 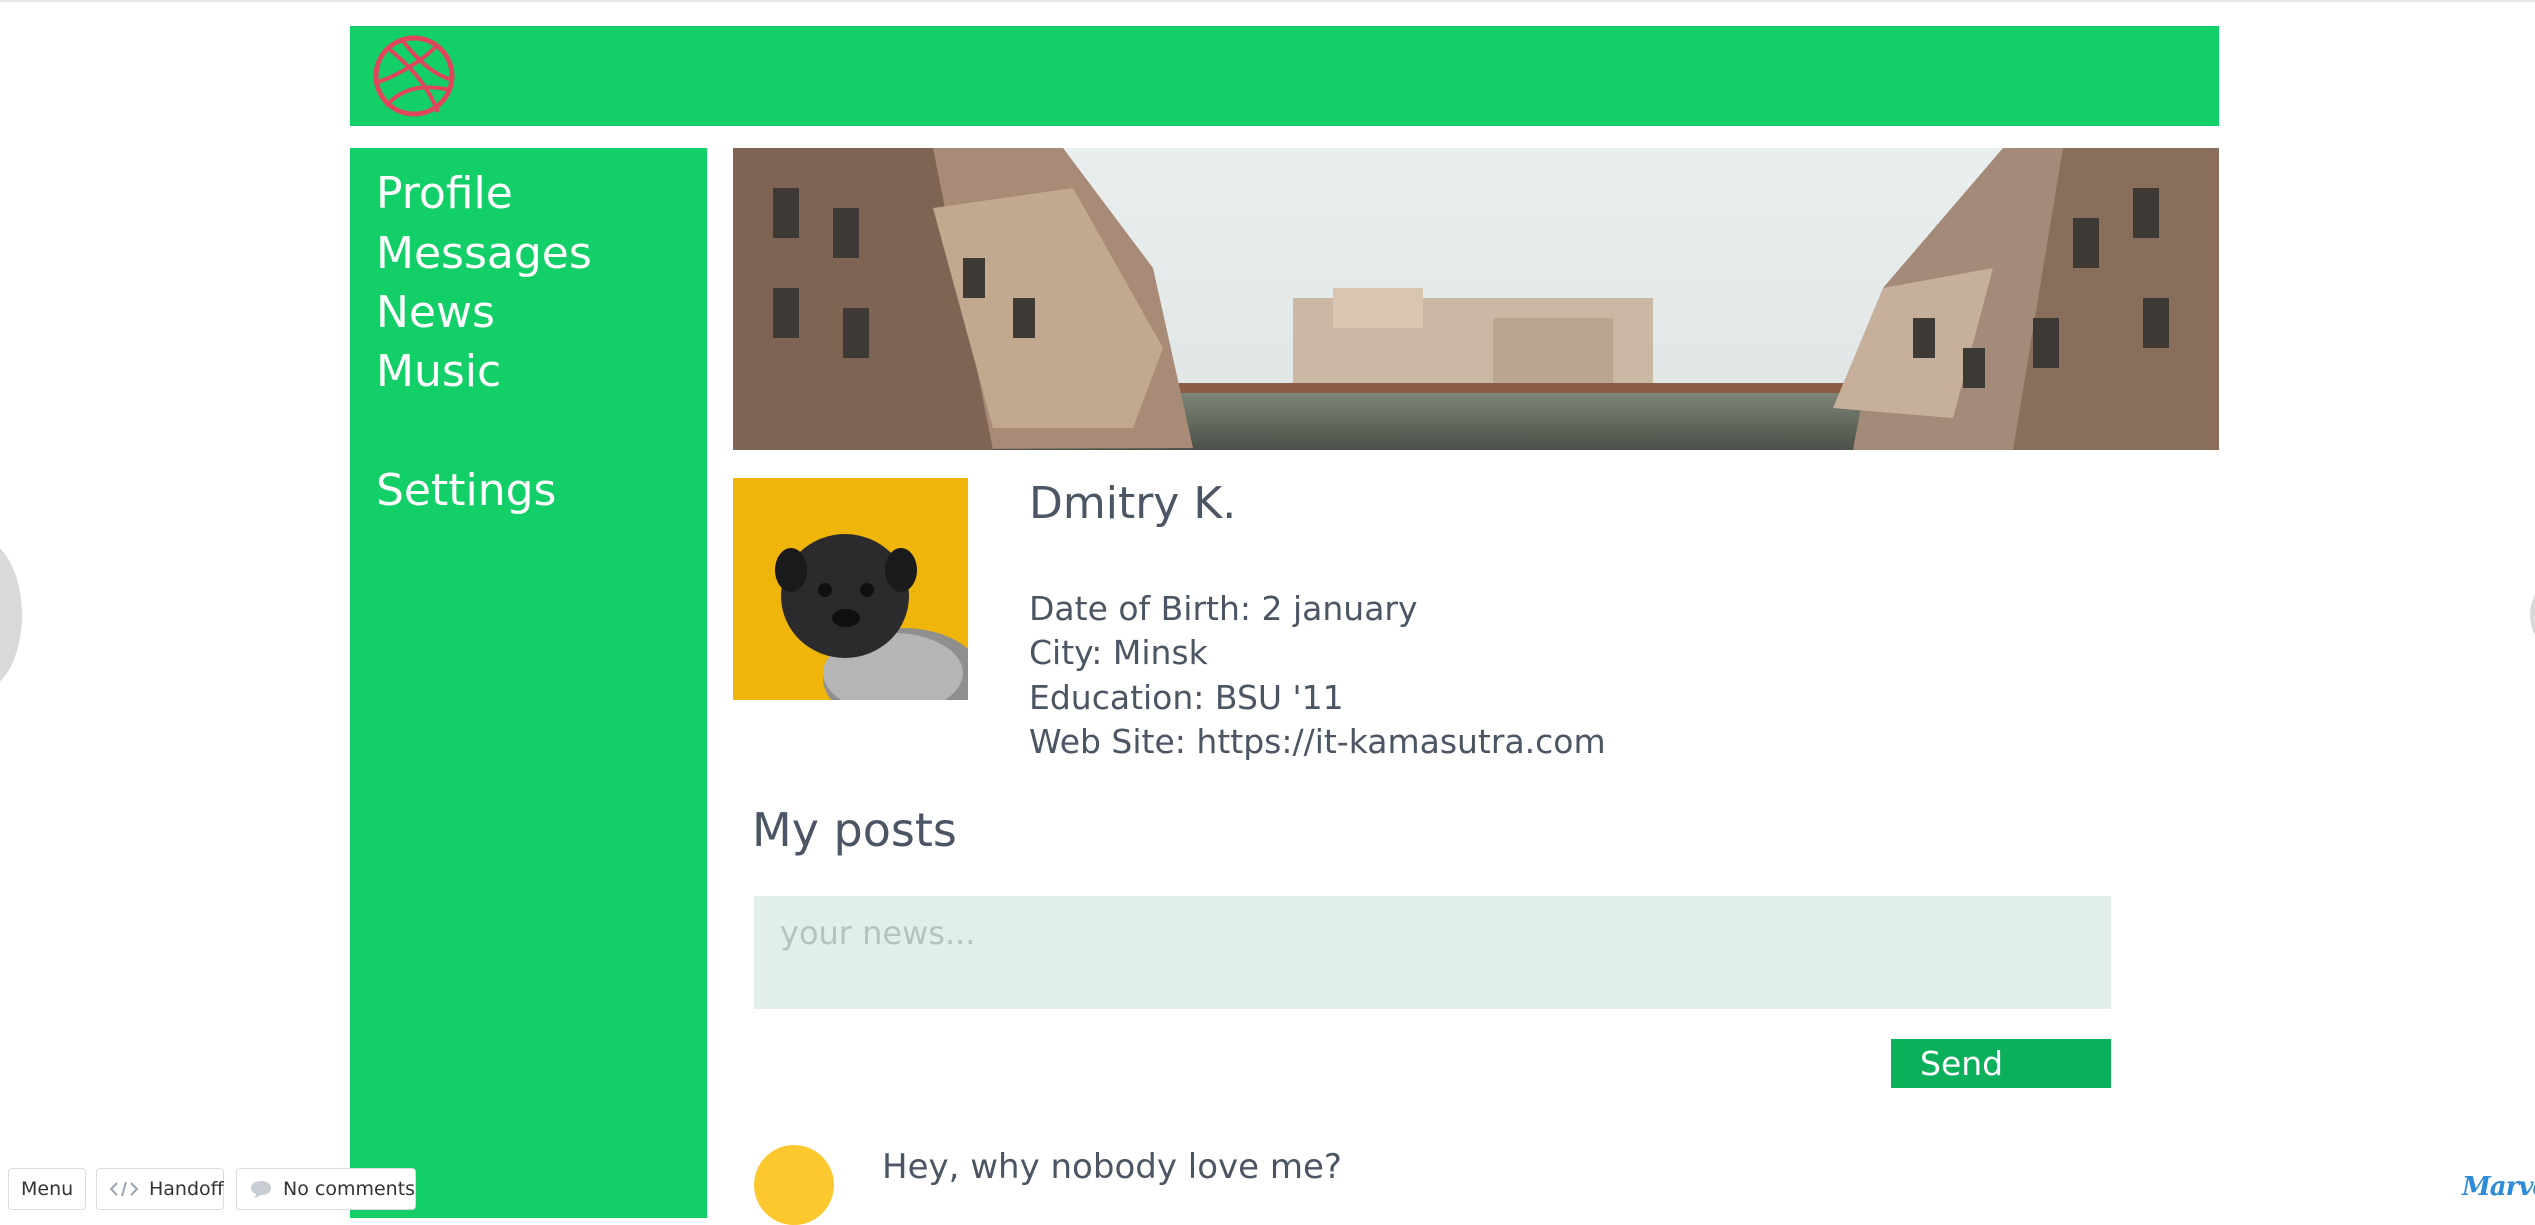 I want to click on profile-name: Dmitry K., so click(x=1133, y=503).